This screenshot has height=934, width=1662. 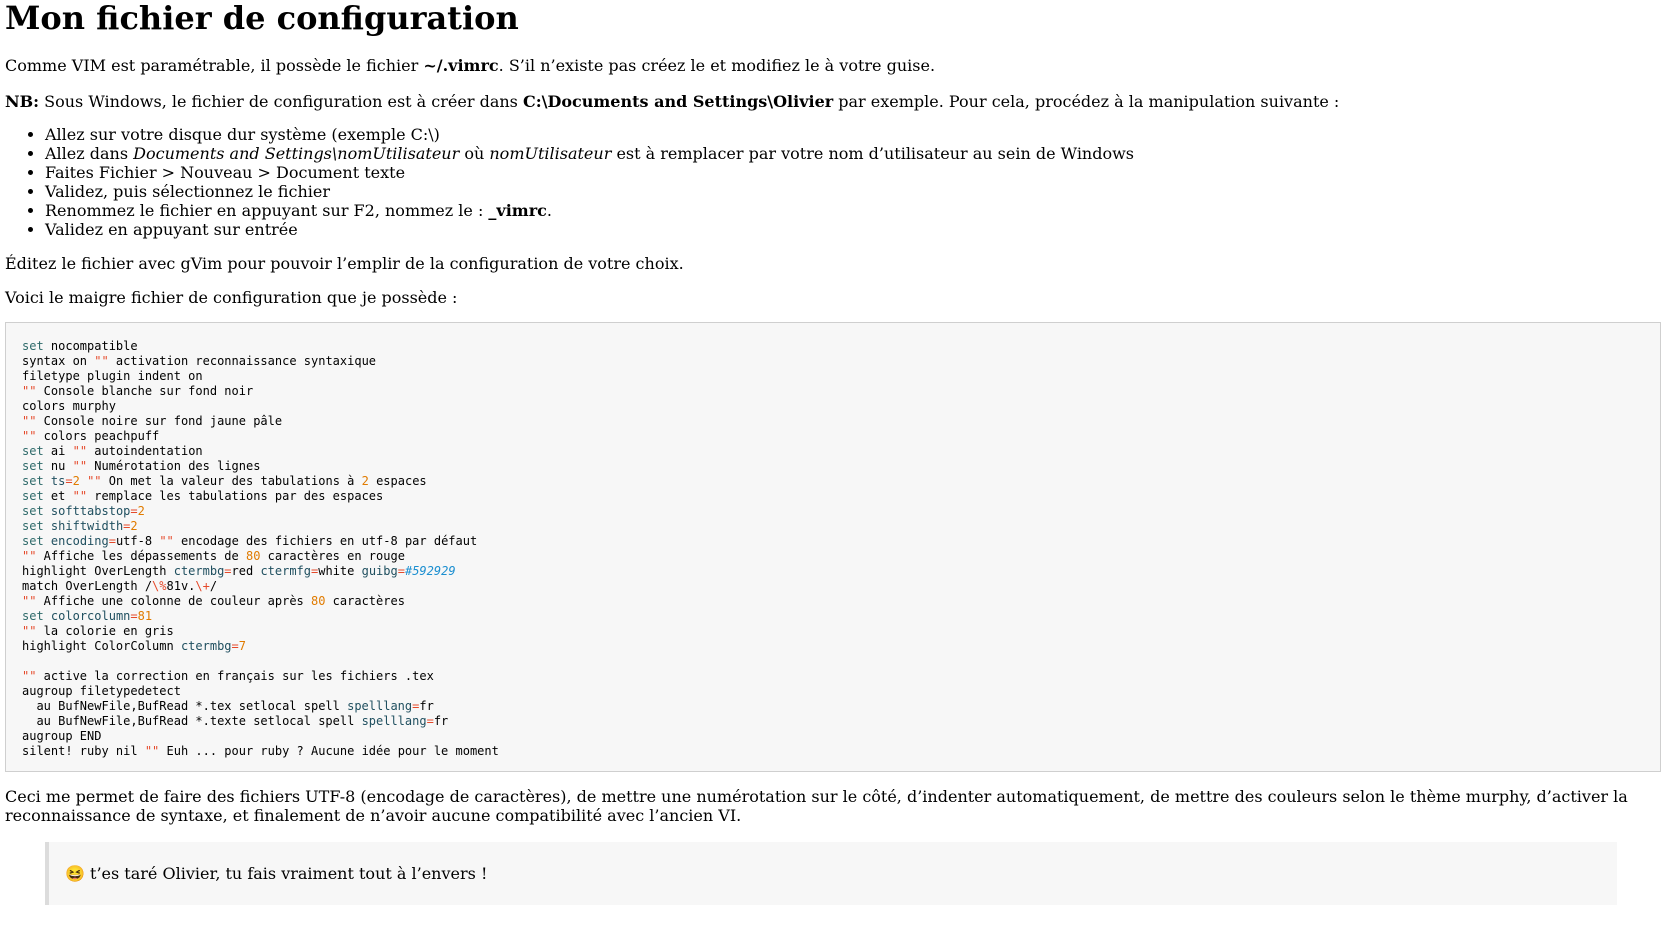 I want to click on code-token: highlight OverLength, so click(x=98, y=571).